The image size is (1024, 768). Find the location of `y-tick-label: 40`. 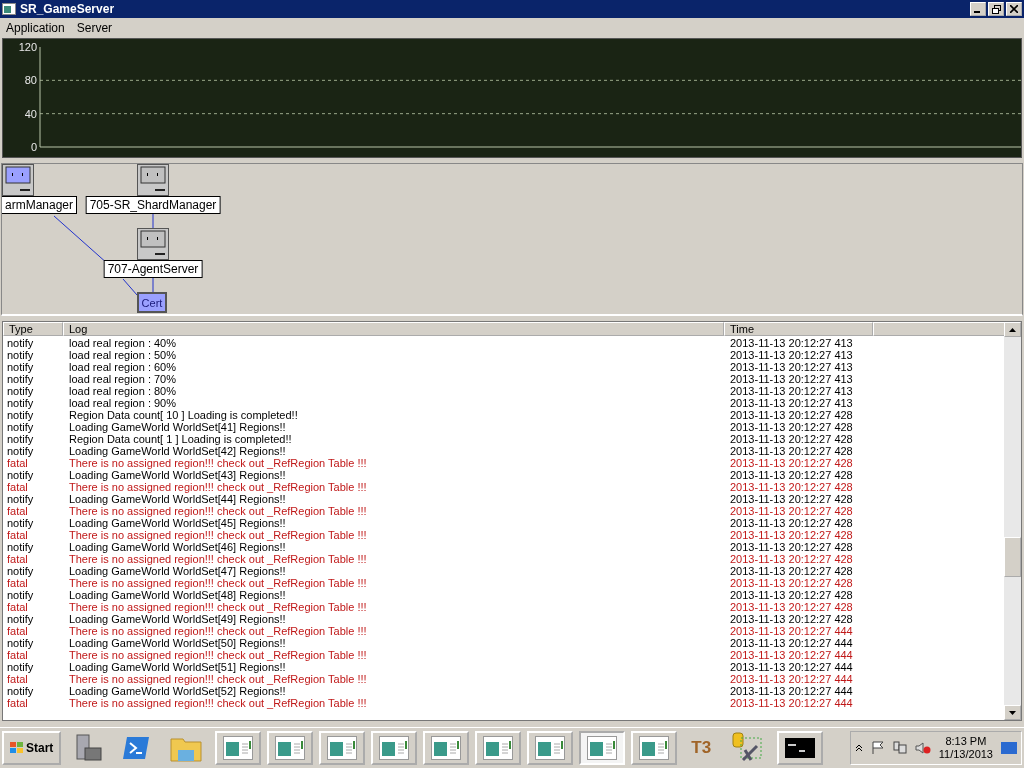

y-tick-label: 40 is located at coordinates (30, 113).